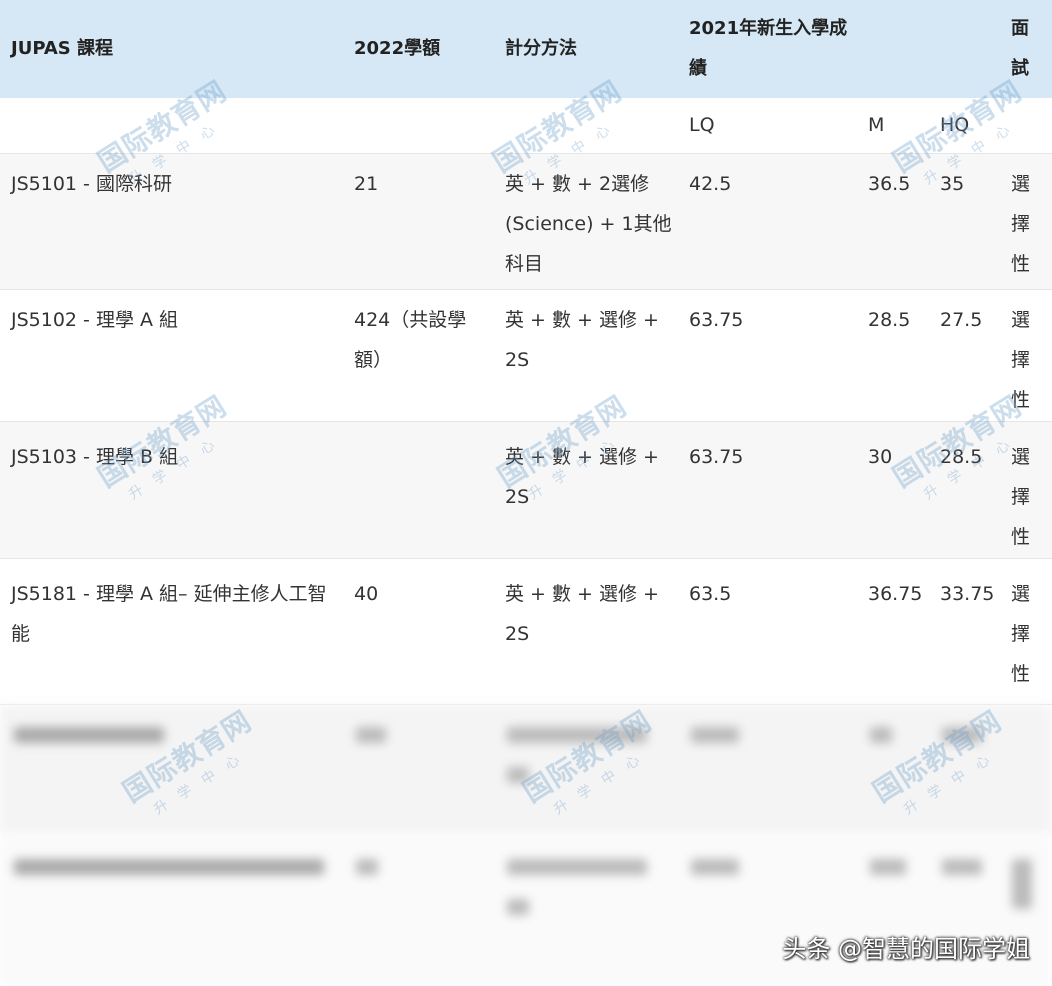 The image size is (1052, 986). What do you see at coordinates (961, 320) in the screenshot?
I see `row-hq: 27.5` at bounding box center [961, 320].